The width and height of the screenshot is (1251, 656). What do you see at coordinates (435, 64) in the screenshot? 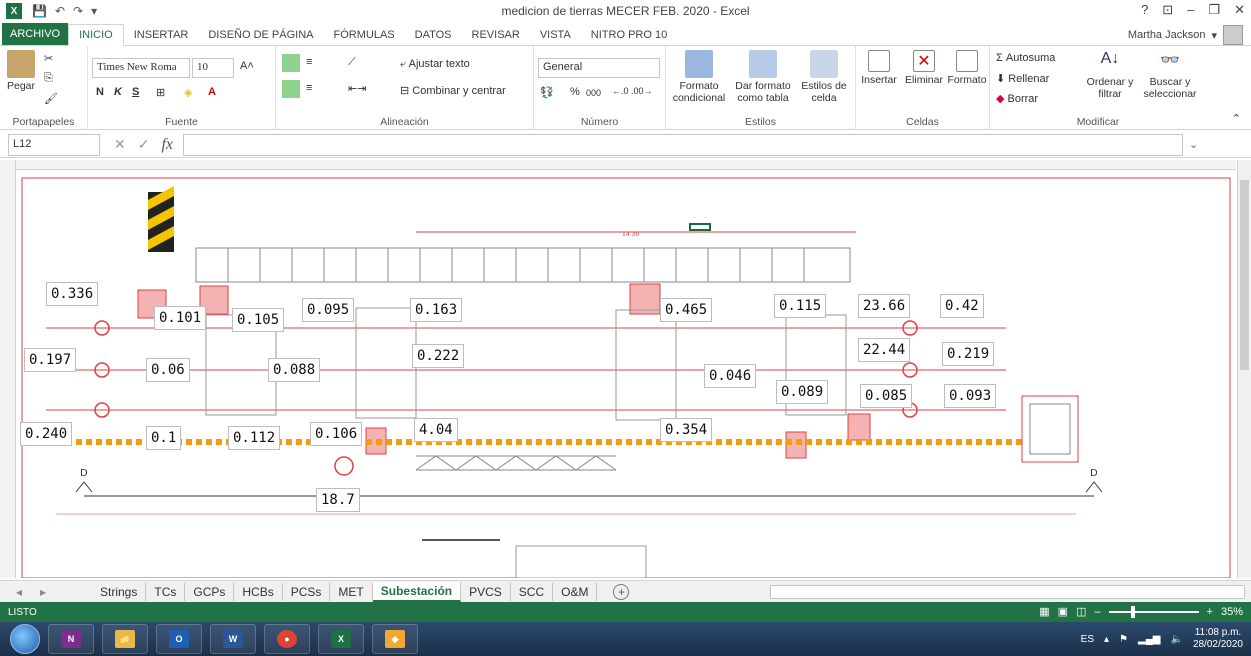
I see `wrap-text-button: ⤶ Ajustar texto` at bounding box center [435, 64].